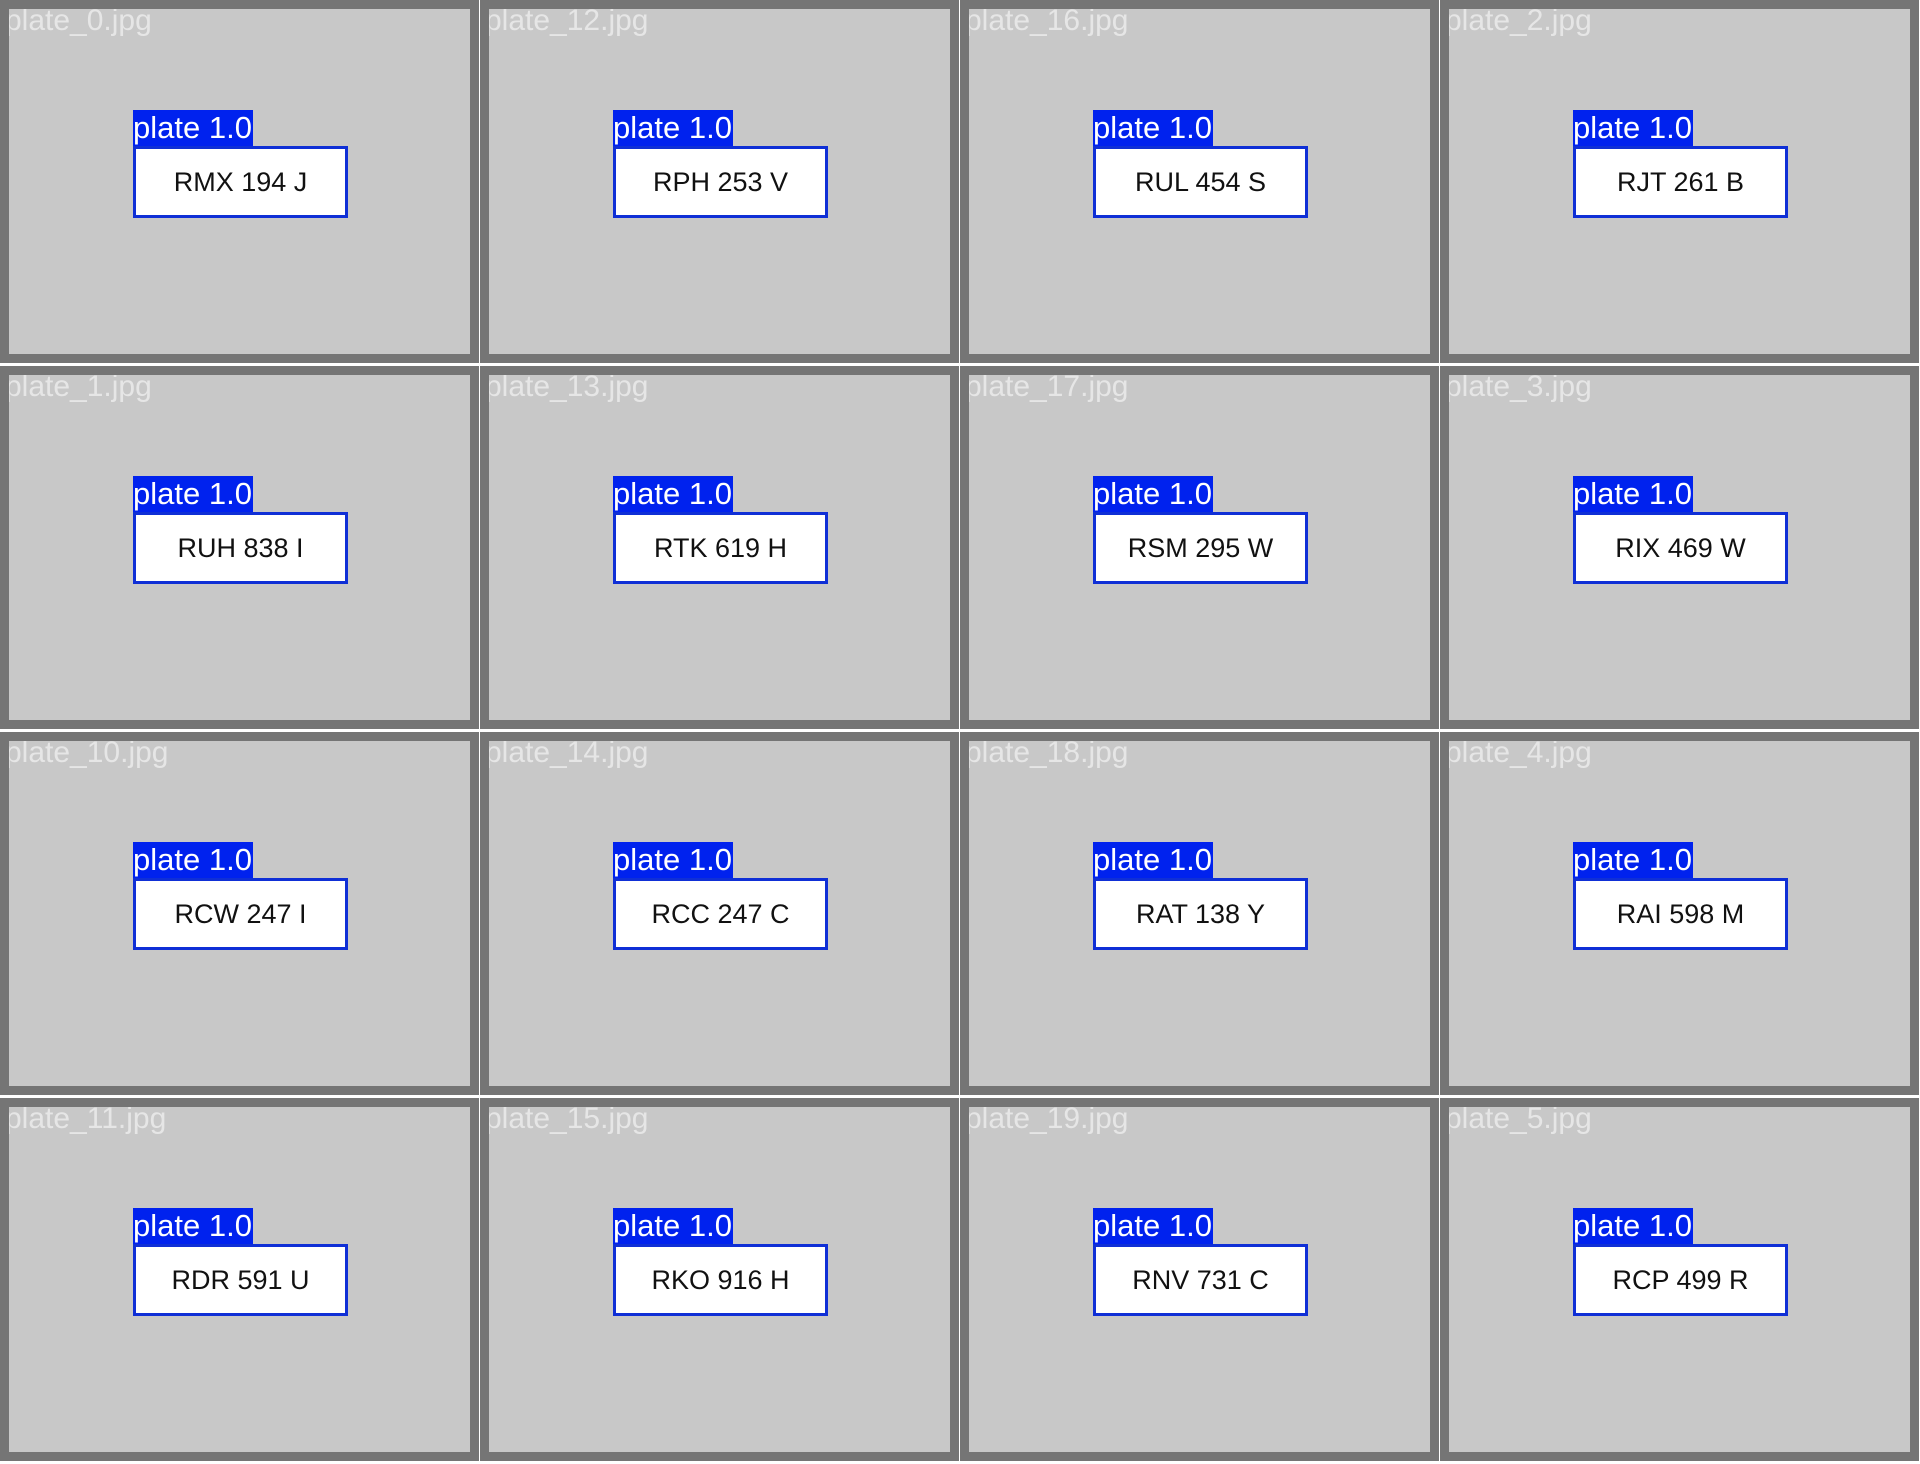 The height and width of the screenshot is (1464, 1920). Describe the element at coordinates (567, 20) in the screenshot. I see `image-filename: plate_12.jpg` at that location.